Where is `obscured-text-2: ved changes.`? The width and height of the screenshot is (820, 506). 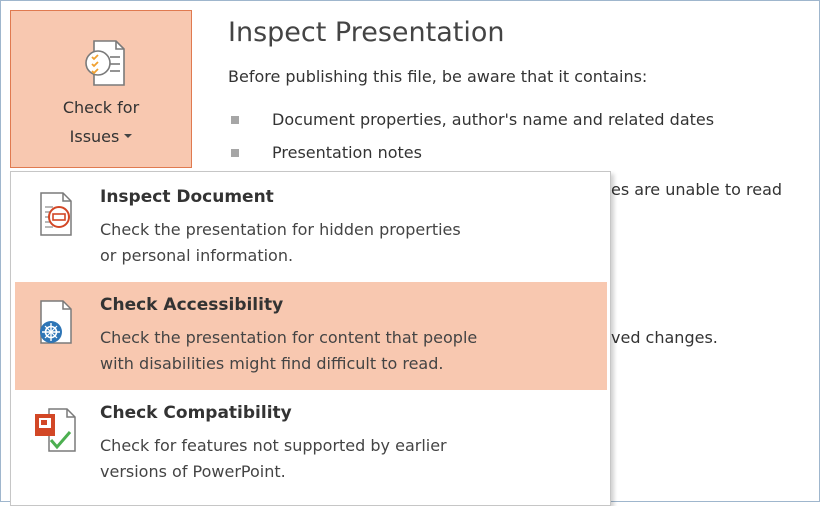
obscured-text-2: ved changes. is located at coordinates (664, 337).